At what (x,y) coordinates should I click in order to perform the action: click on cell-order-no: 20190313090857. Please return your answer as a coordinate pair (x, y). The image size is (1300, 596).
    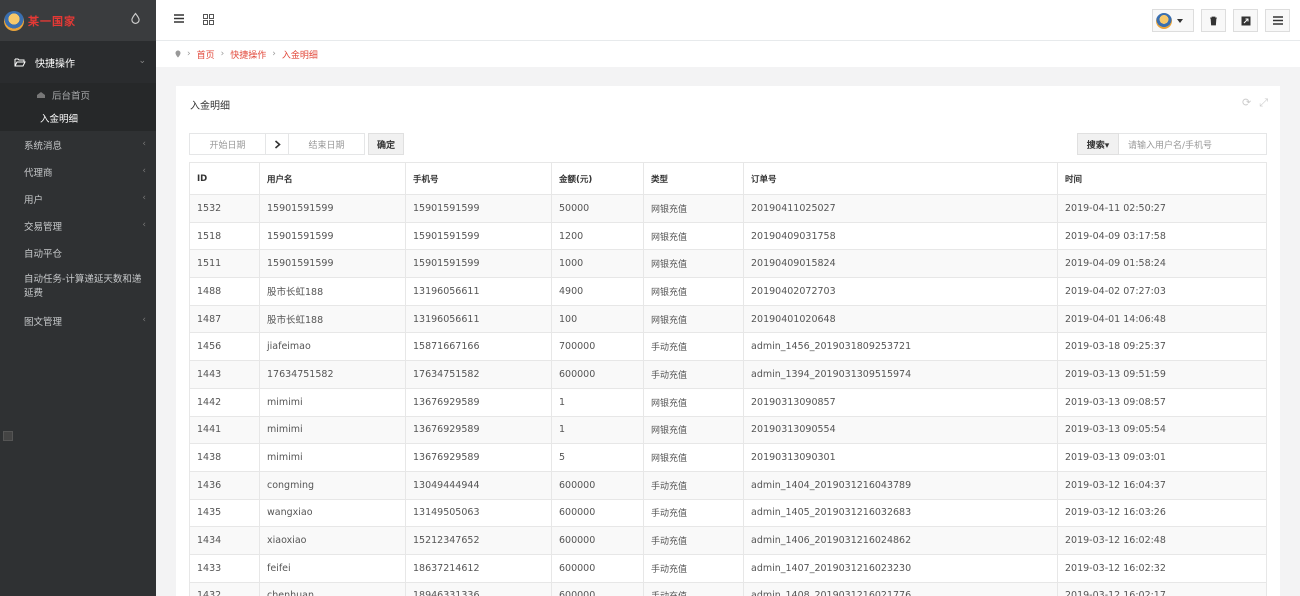
    Looking at the image, I should click on (900, 402).